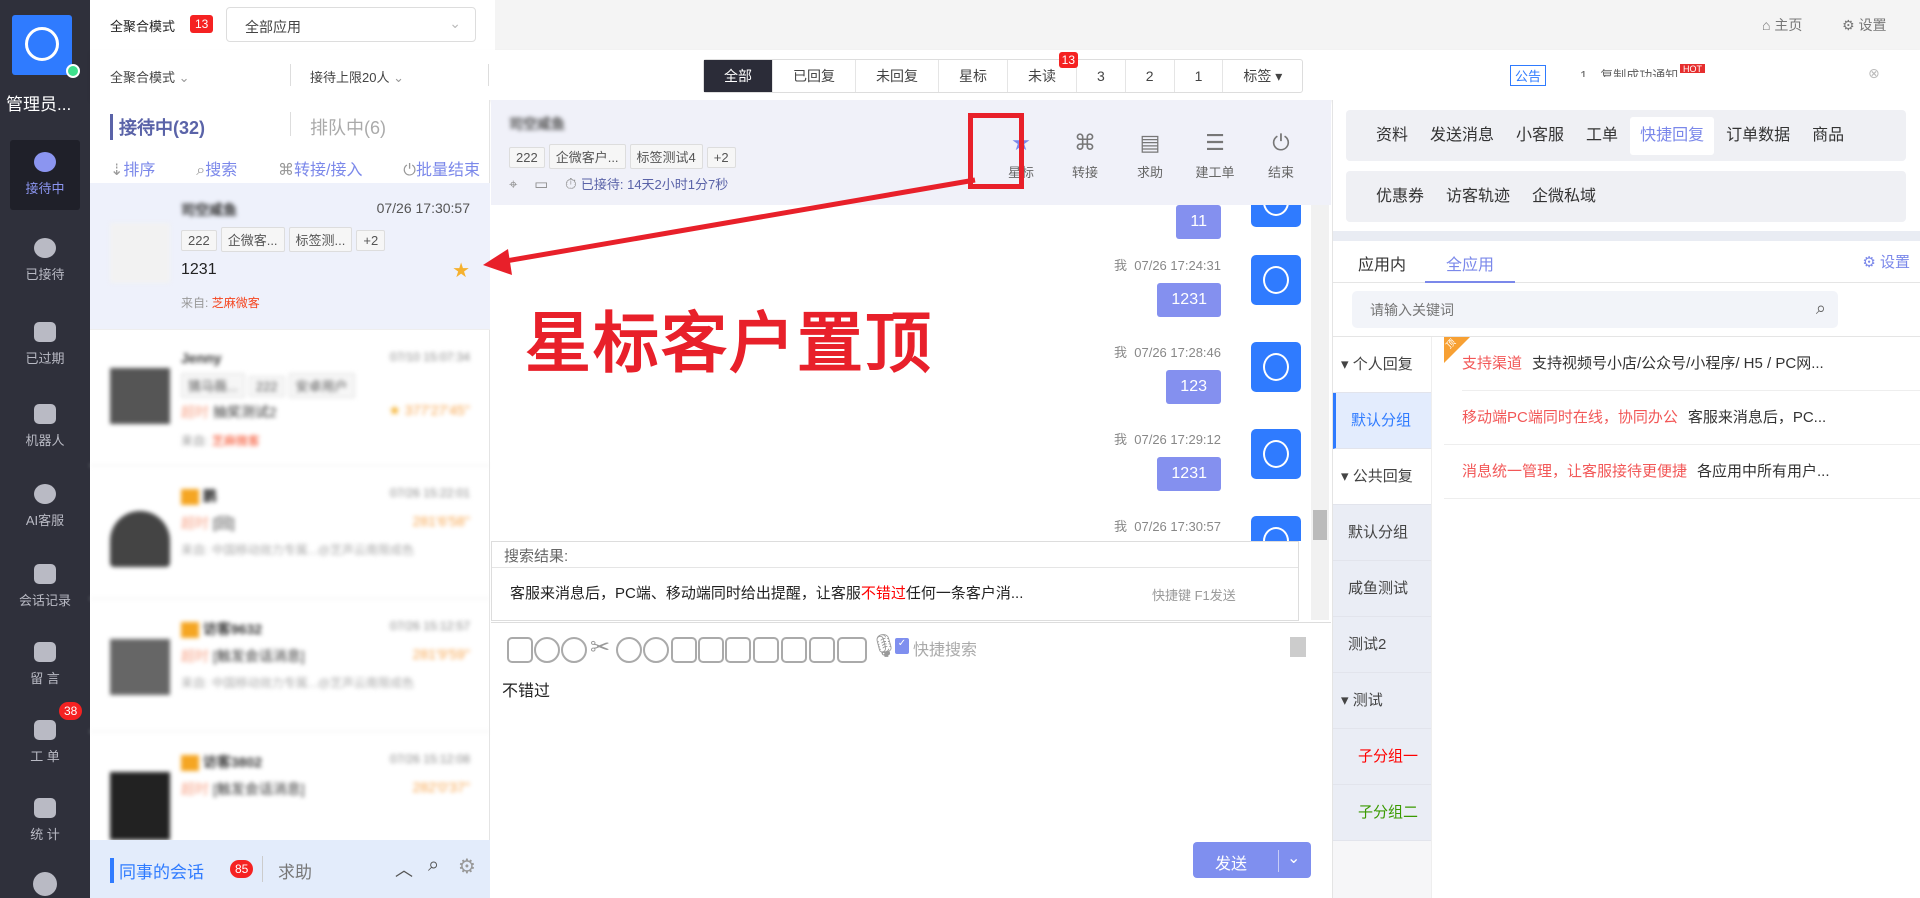  Describe the element at coordinates (629, 650) in the screenshot. I see `invite-icon` at that location.